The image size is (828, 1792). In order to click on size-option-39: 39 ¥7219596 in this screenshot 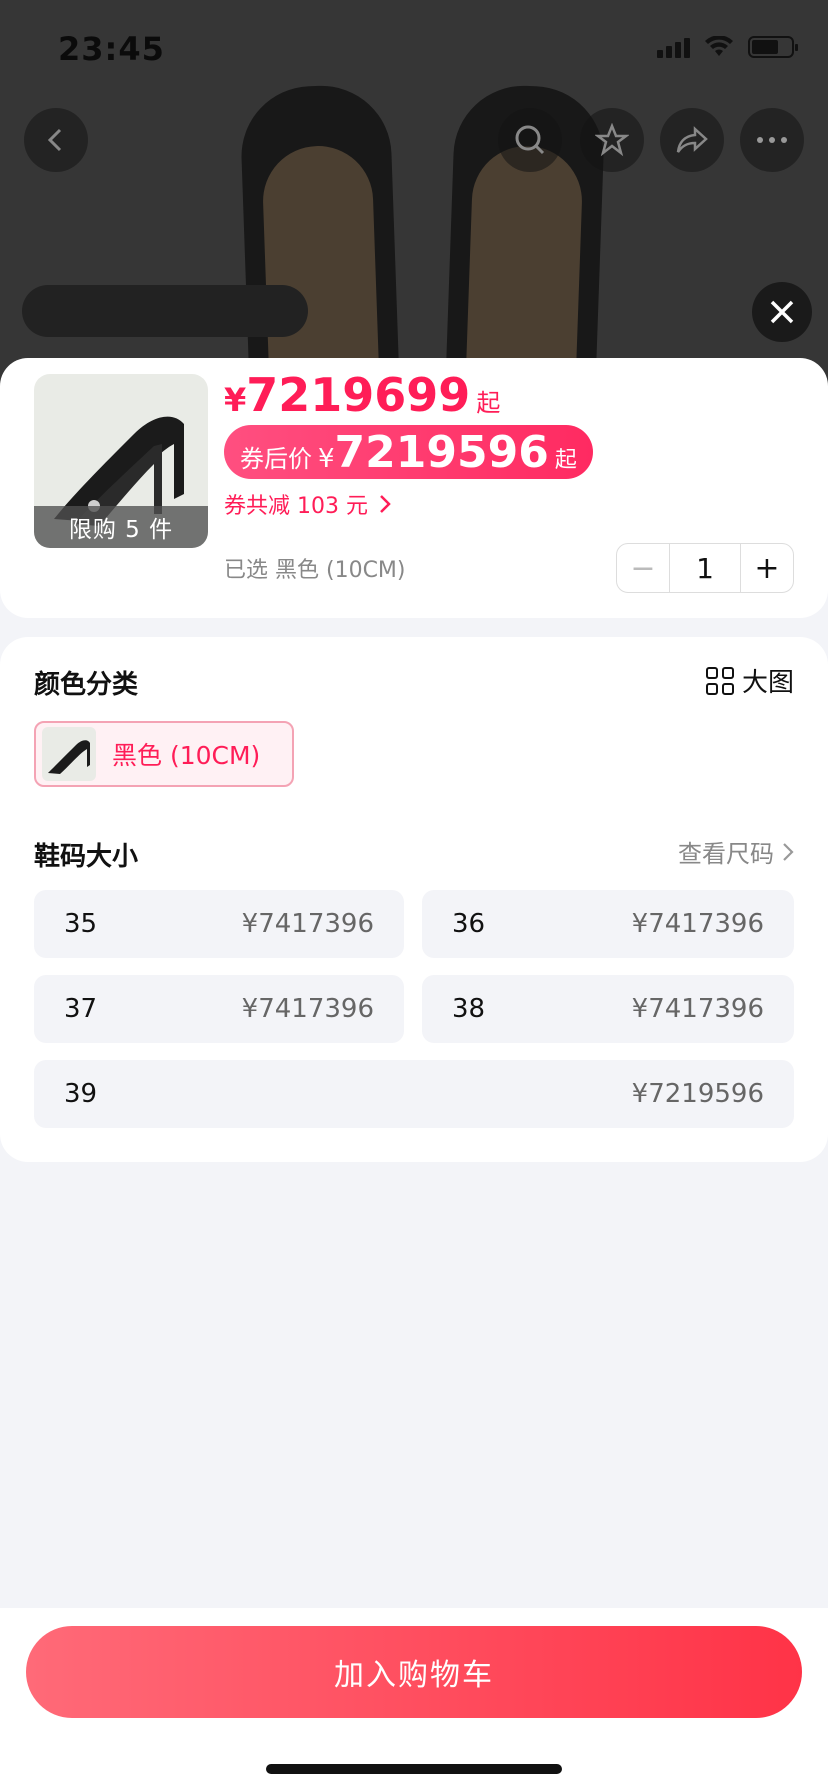, I will do `click(414, 1094)`.